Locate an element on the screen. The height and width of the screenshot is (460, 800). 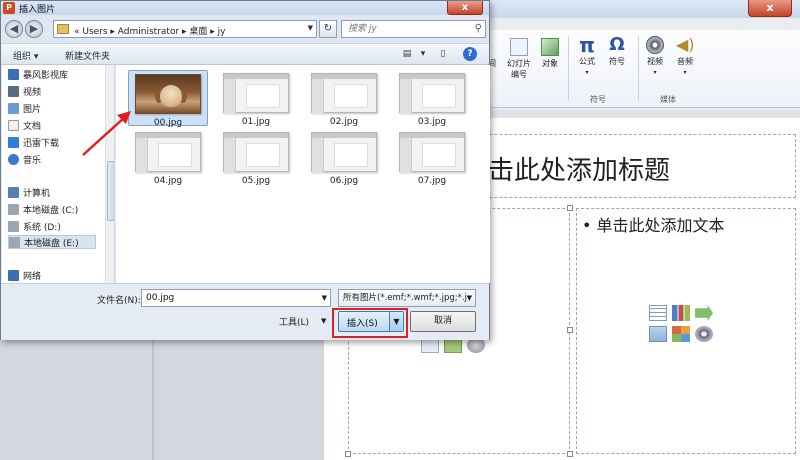
tools-button: 工具(L) is located at coordinates (294, 321).